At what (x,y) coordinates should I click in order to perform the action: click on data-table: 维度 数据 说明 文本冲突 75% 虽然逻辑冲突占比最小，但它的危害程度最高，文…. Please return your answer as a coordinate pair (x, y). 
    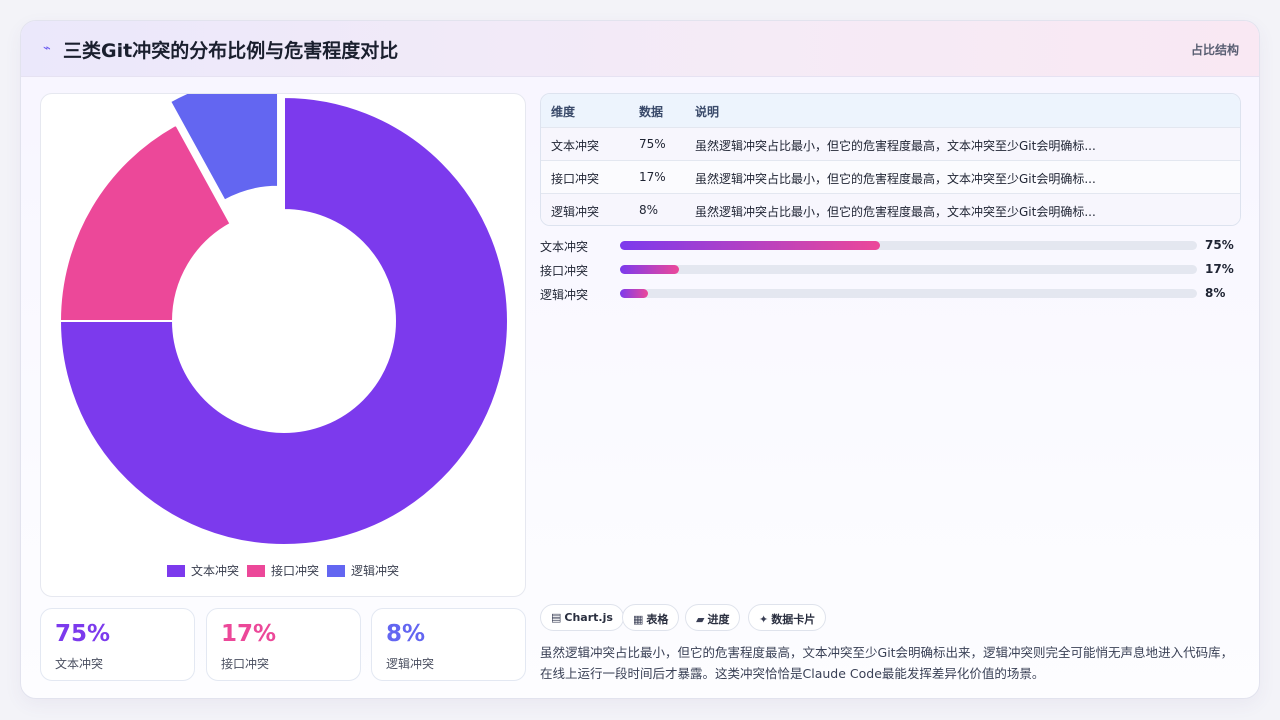
    Looking at the image, I should click on (890, 159).